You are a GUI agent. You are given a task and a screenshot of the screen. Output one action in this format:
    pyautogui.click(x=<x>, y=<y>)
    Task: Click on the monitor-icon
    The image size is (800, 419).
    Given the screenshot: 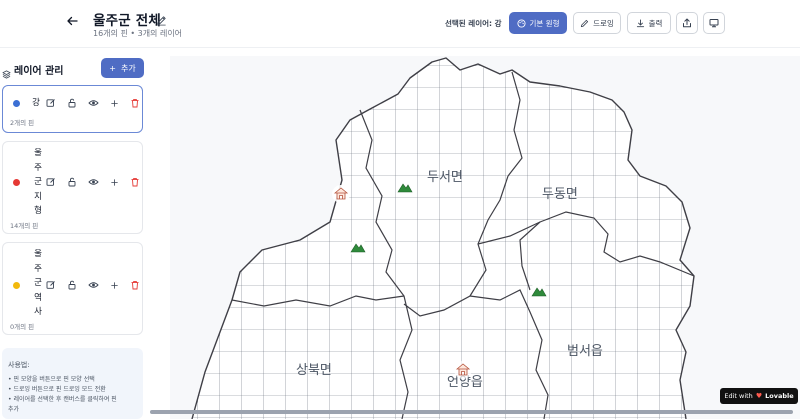 What is the action you would take?
    pyautogui.click(x=714, y=23)
    